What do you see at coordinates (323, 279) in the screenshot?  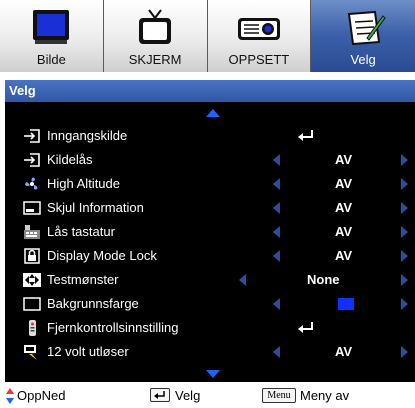 I see `setting-value: None` at bounding box center [323, 279].